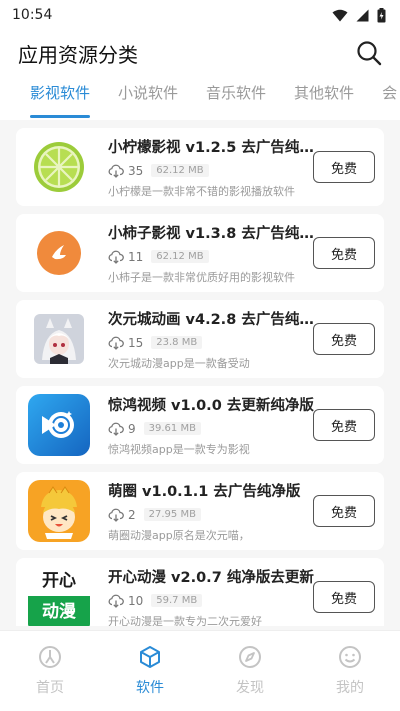 The height and width of the screenshot is (711, 400). Describe the element at coordinates (172, 514) in the screenshot. I see `file-size: 27.95 MB` at that location.